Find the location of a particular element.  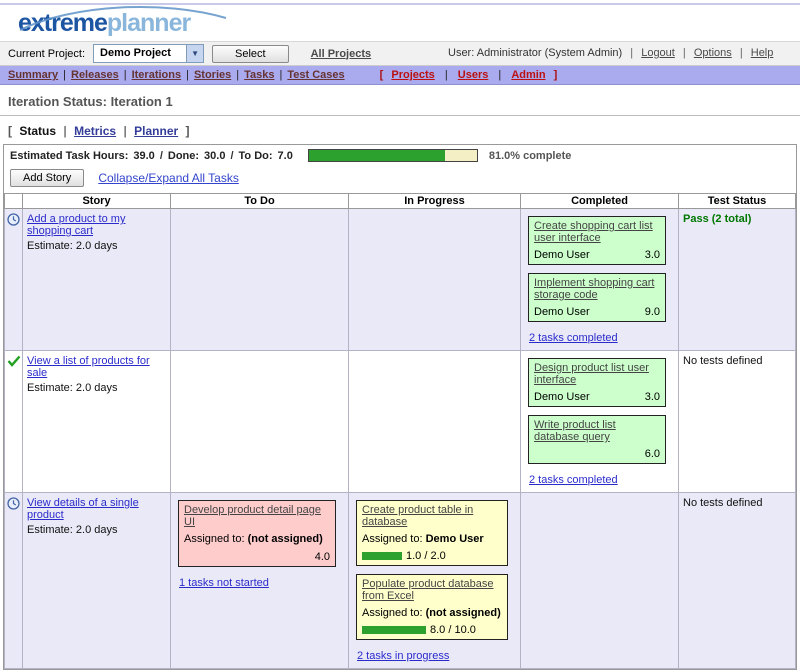

completed-task-card: Write product list database query 6.0 is located at coordinates (597, 439).